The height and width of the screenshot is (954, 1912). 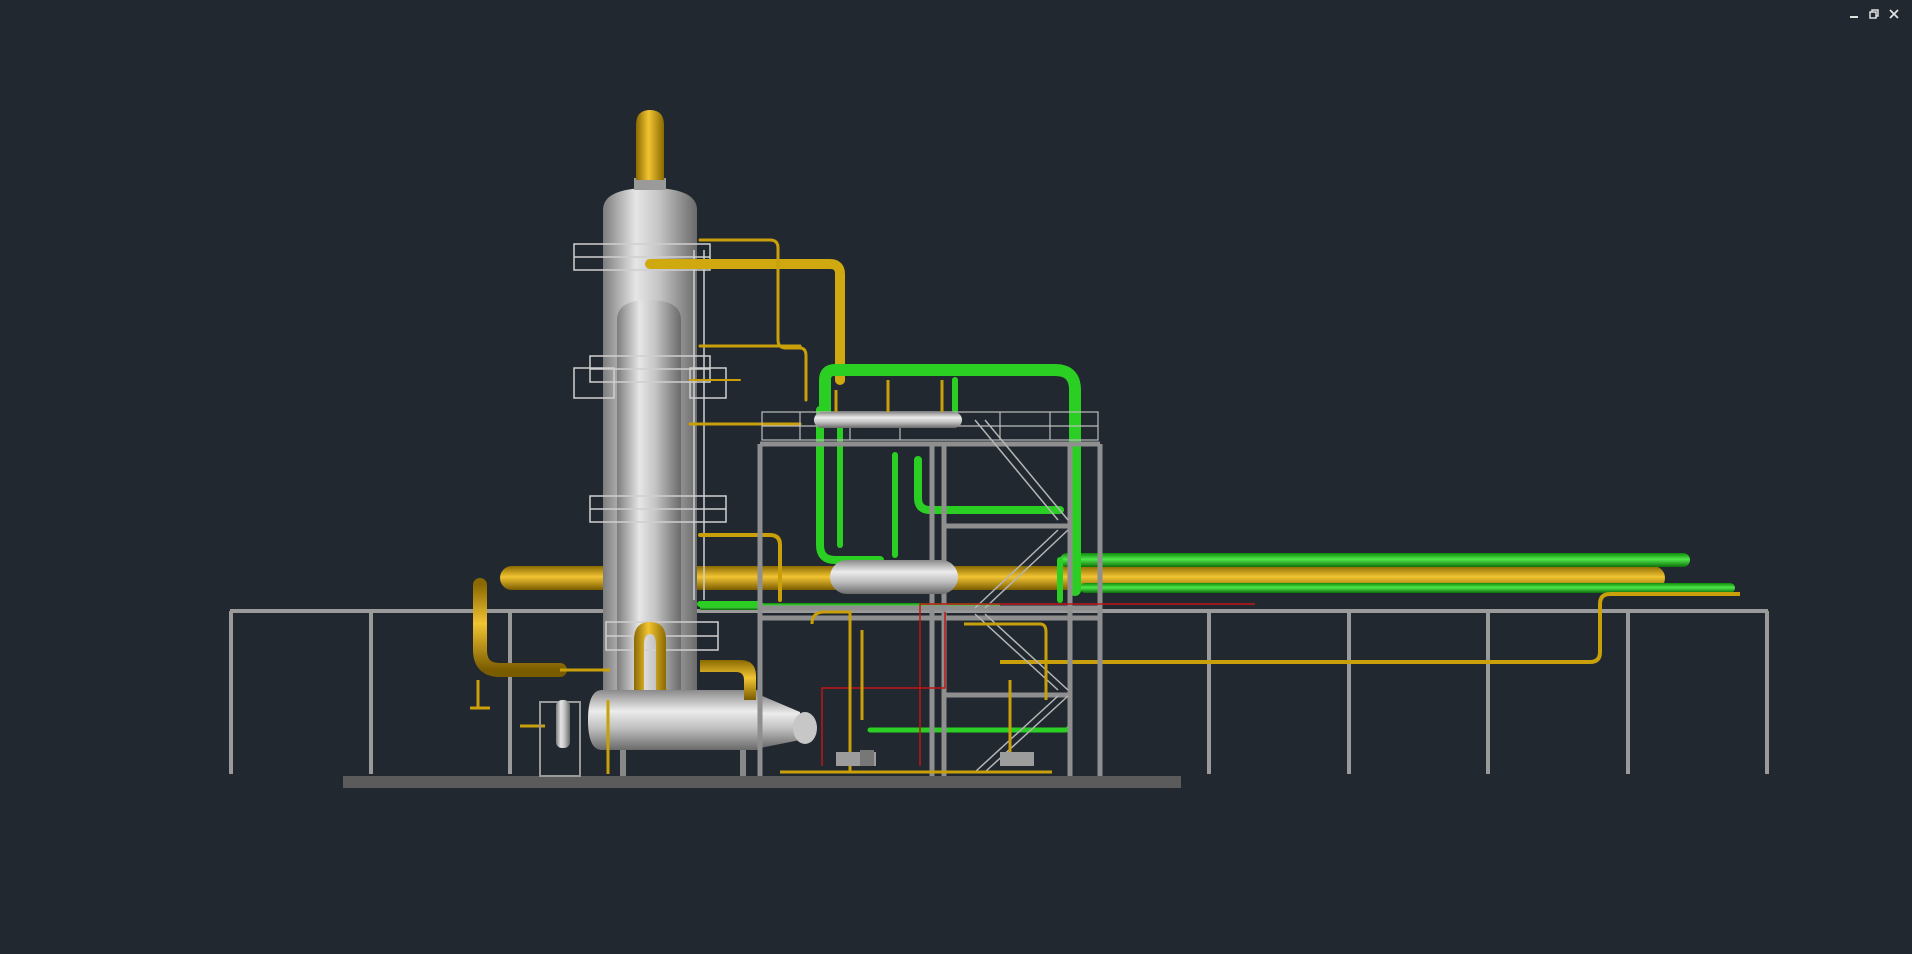 I want to click on reboiler-drum, so click(x=702, y=733).